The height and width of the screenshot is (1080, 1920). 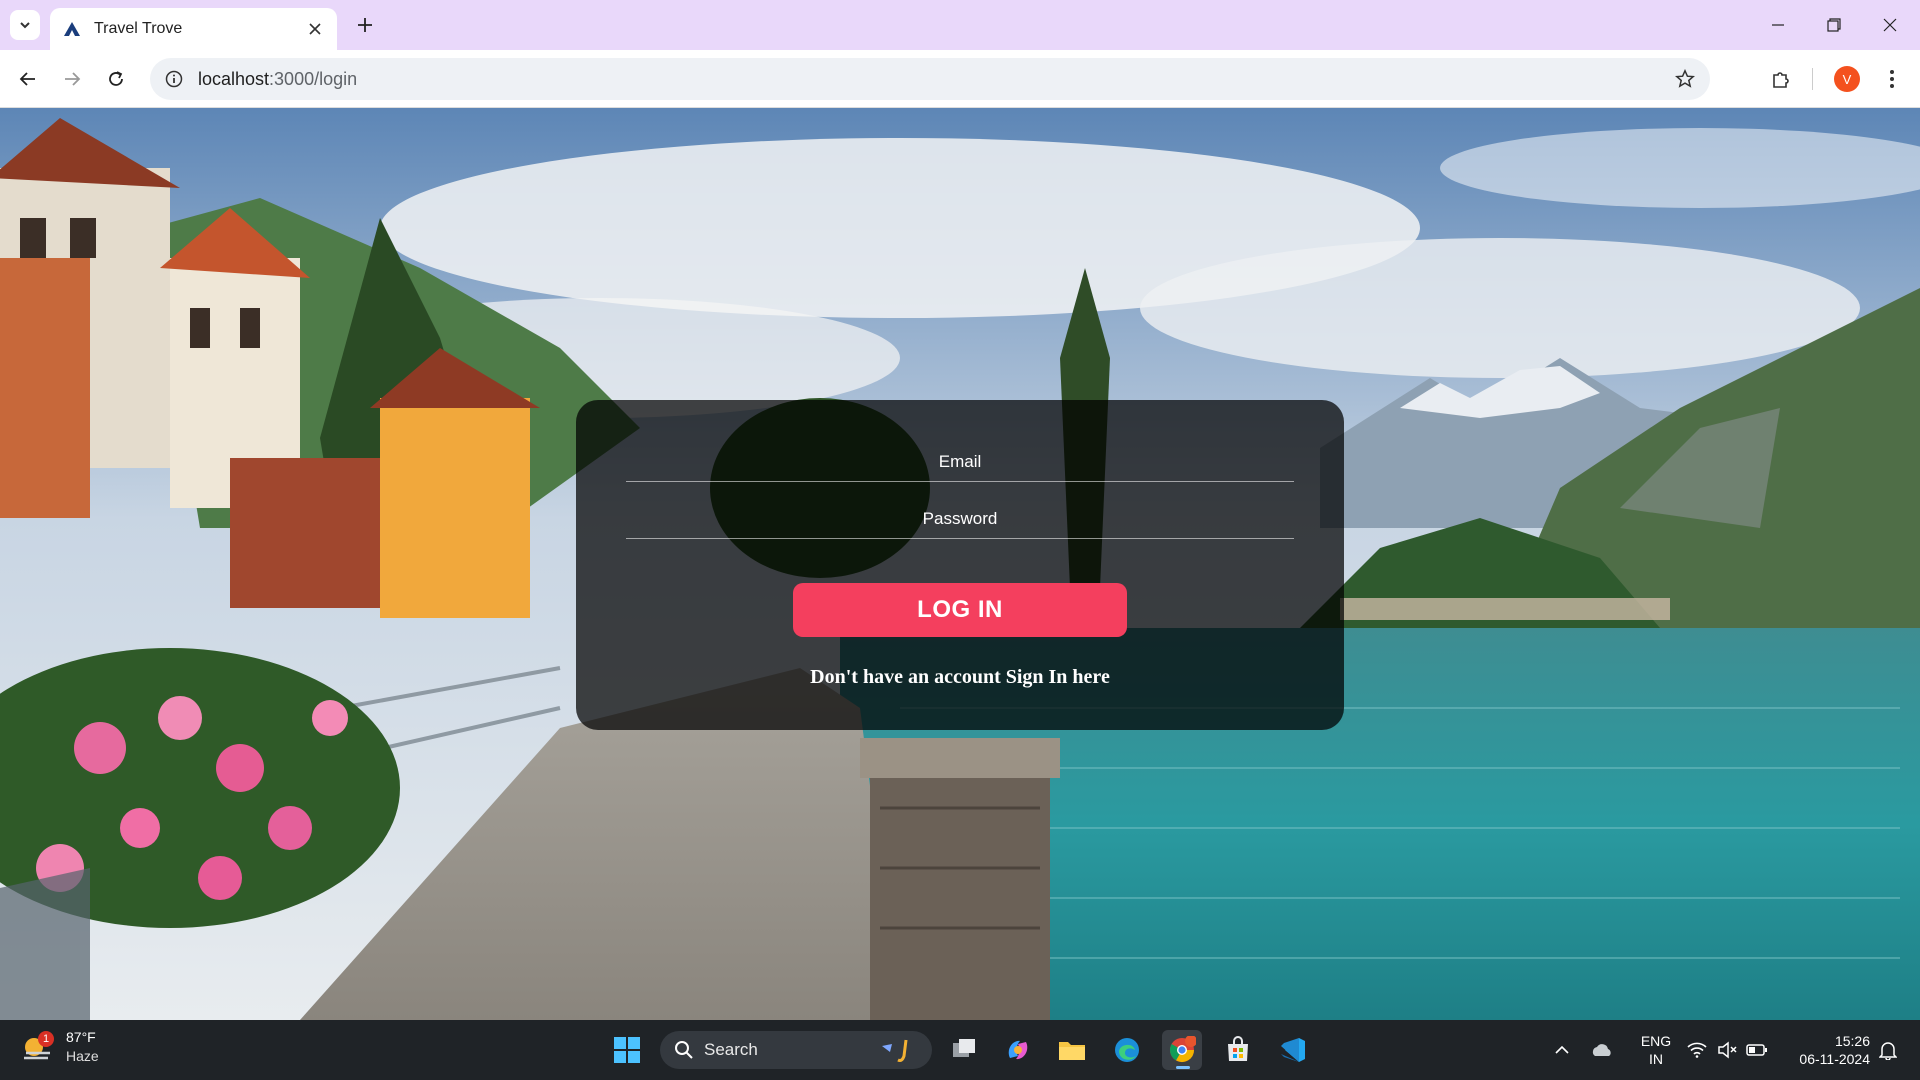 I want to click on clock-time: 15:26, so click(x=1852, y=1041).